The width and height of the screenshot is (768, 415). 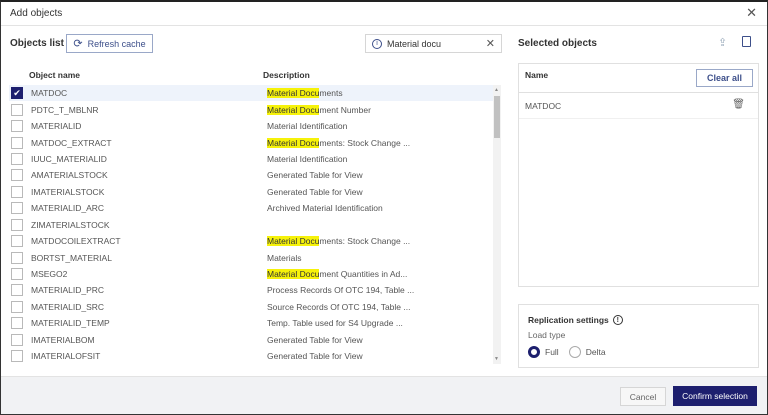 I want to click on object-name: BORTST_MATERIAL, so click(x=71, y=257).